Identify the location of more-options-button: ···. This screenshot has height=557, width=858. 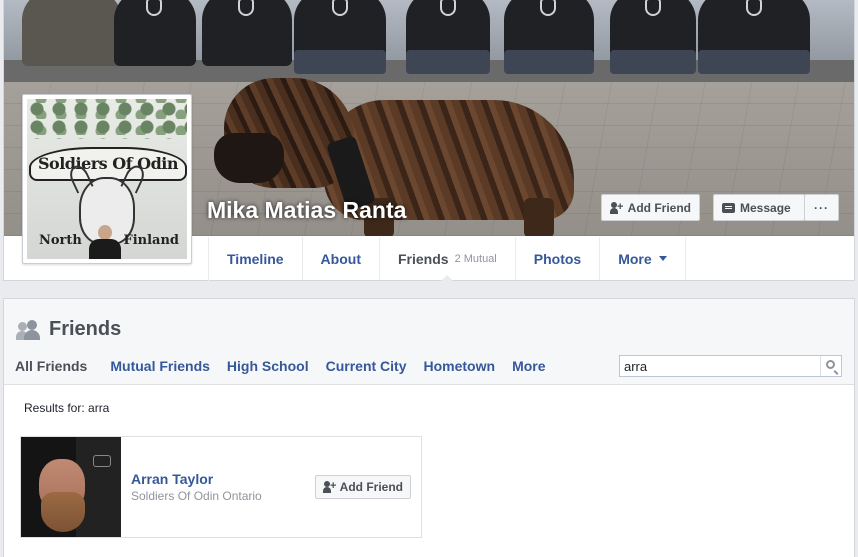
(821, 207).